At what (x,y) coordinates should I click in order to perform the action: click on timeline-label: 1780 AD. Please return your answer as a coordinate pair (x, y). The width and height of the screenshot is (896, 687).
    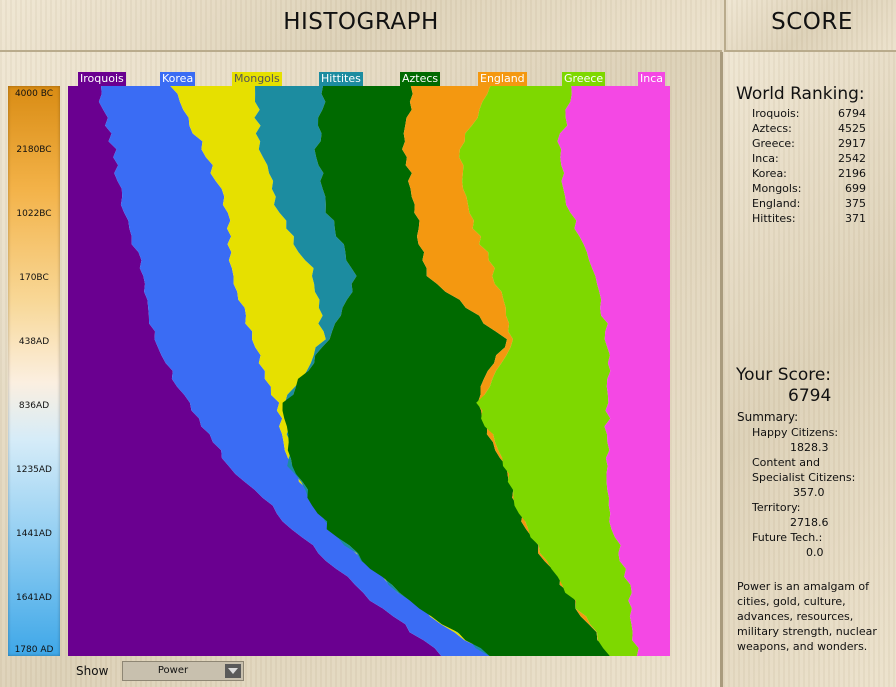
    Looking at the image, I should click on (34, 650).